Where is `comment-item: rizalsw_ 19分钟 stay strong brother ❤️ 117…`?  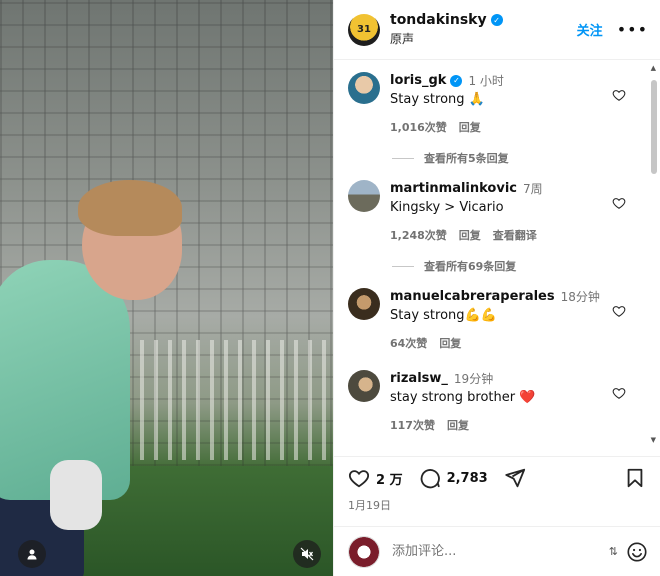 comment-item: rizalsw_ 19分钟 stay strong brother ❤️ 117… is located at coordinates (499, 401).